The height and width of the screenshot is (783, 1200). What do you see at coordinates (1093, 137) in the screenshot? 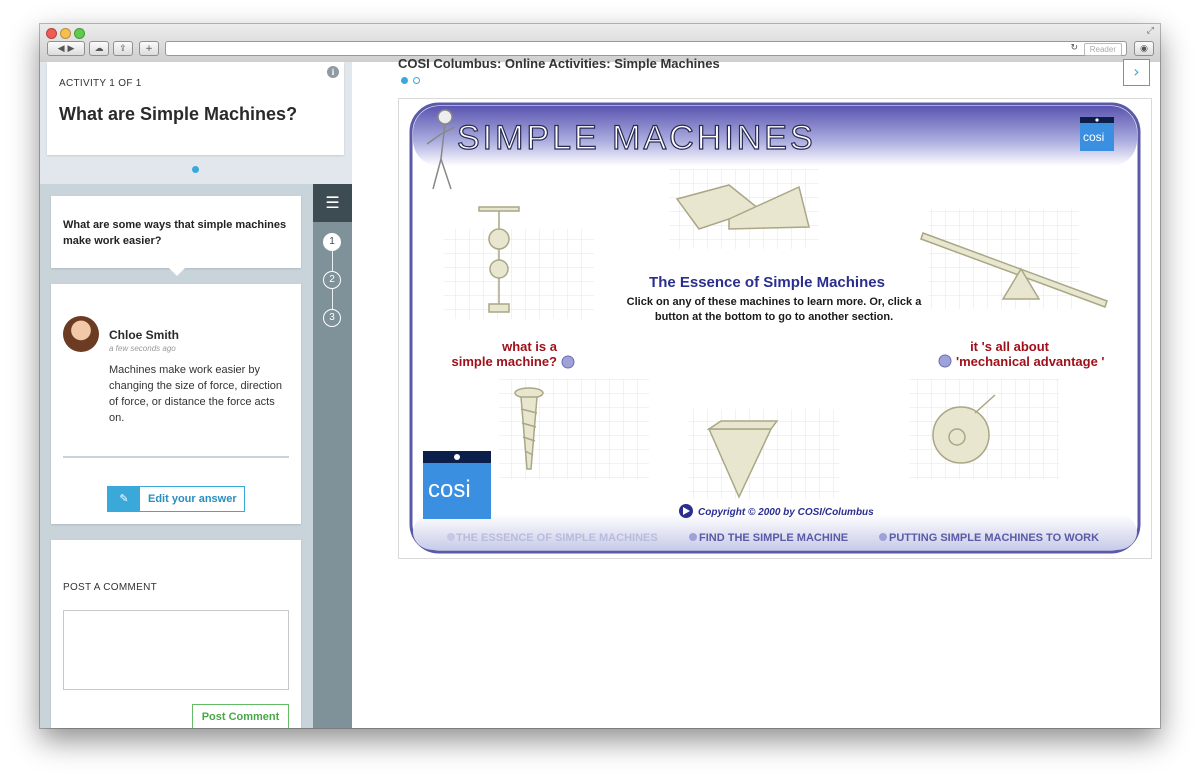
I see `cosi-logo-small-text: cosi` at bounding box center [1093, 137].